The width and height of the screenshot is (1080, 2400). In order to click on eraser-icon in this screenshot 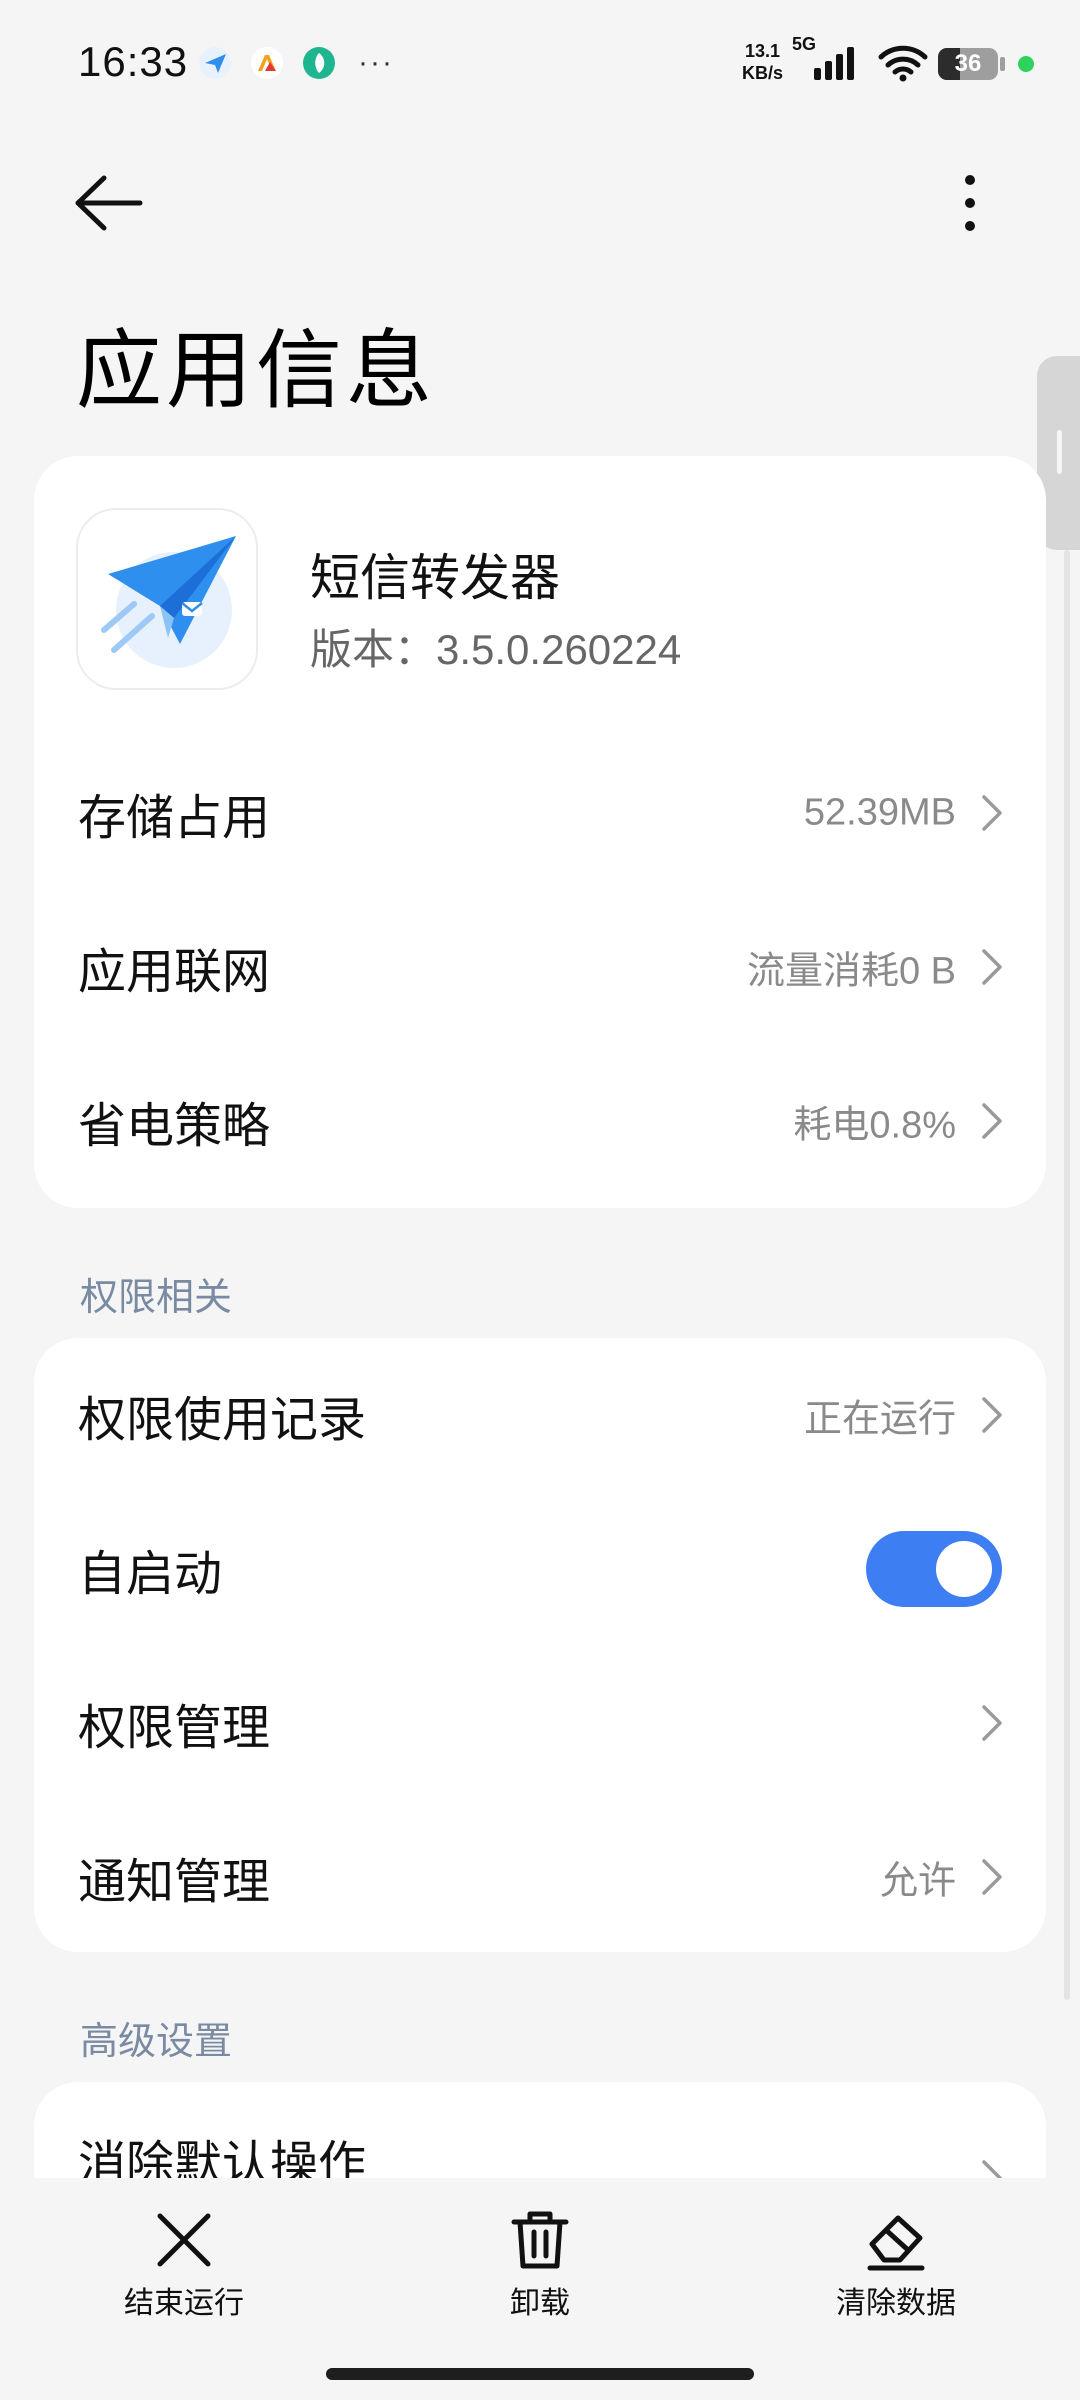, I will do `click(896, 2243)`.